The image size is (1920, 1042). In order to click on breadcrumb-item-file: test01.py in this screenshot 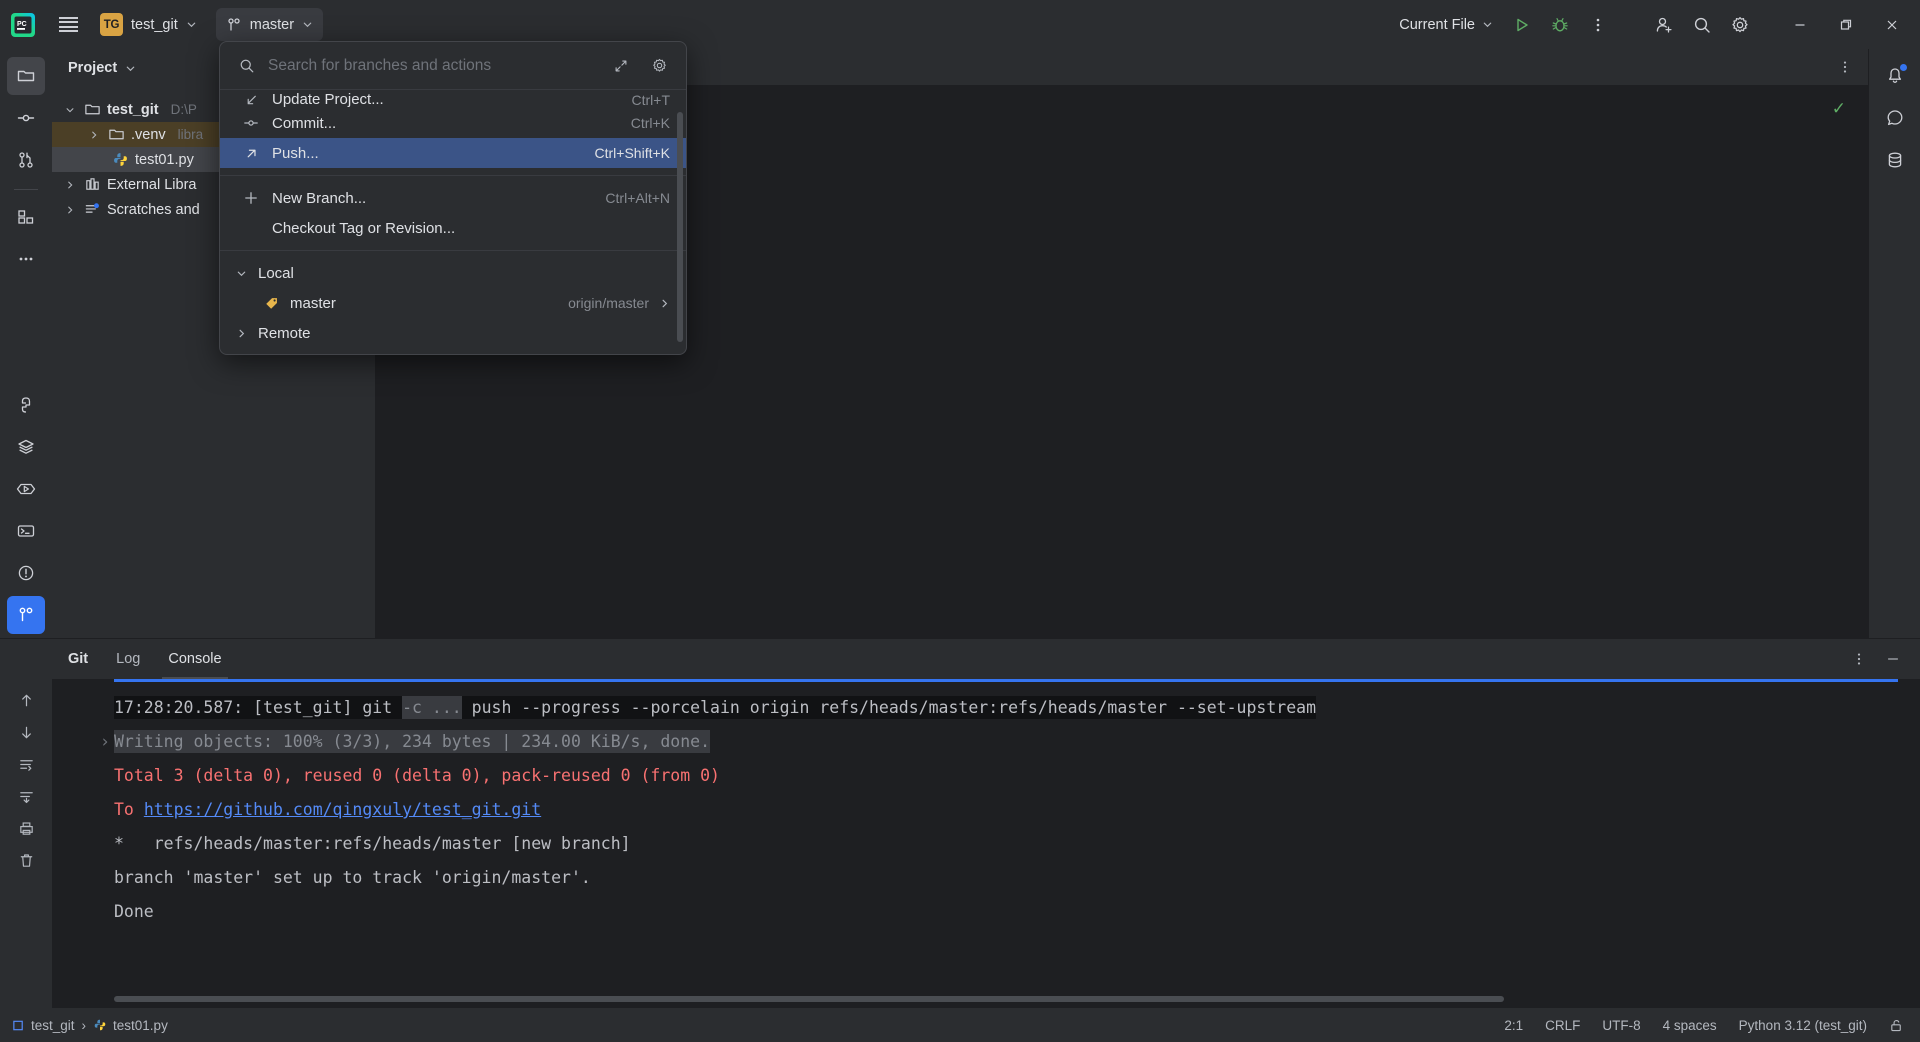, I will do `click(130, 1025)`.